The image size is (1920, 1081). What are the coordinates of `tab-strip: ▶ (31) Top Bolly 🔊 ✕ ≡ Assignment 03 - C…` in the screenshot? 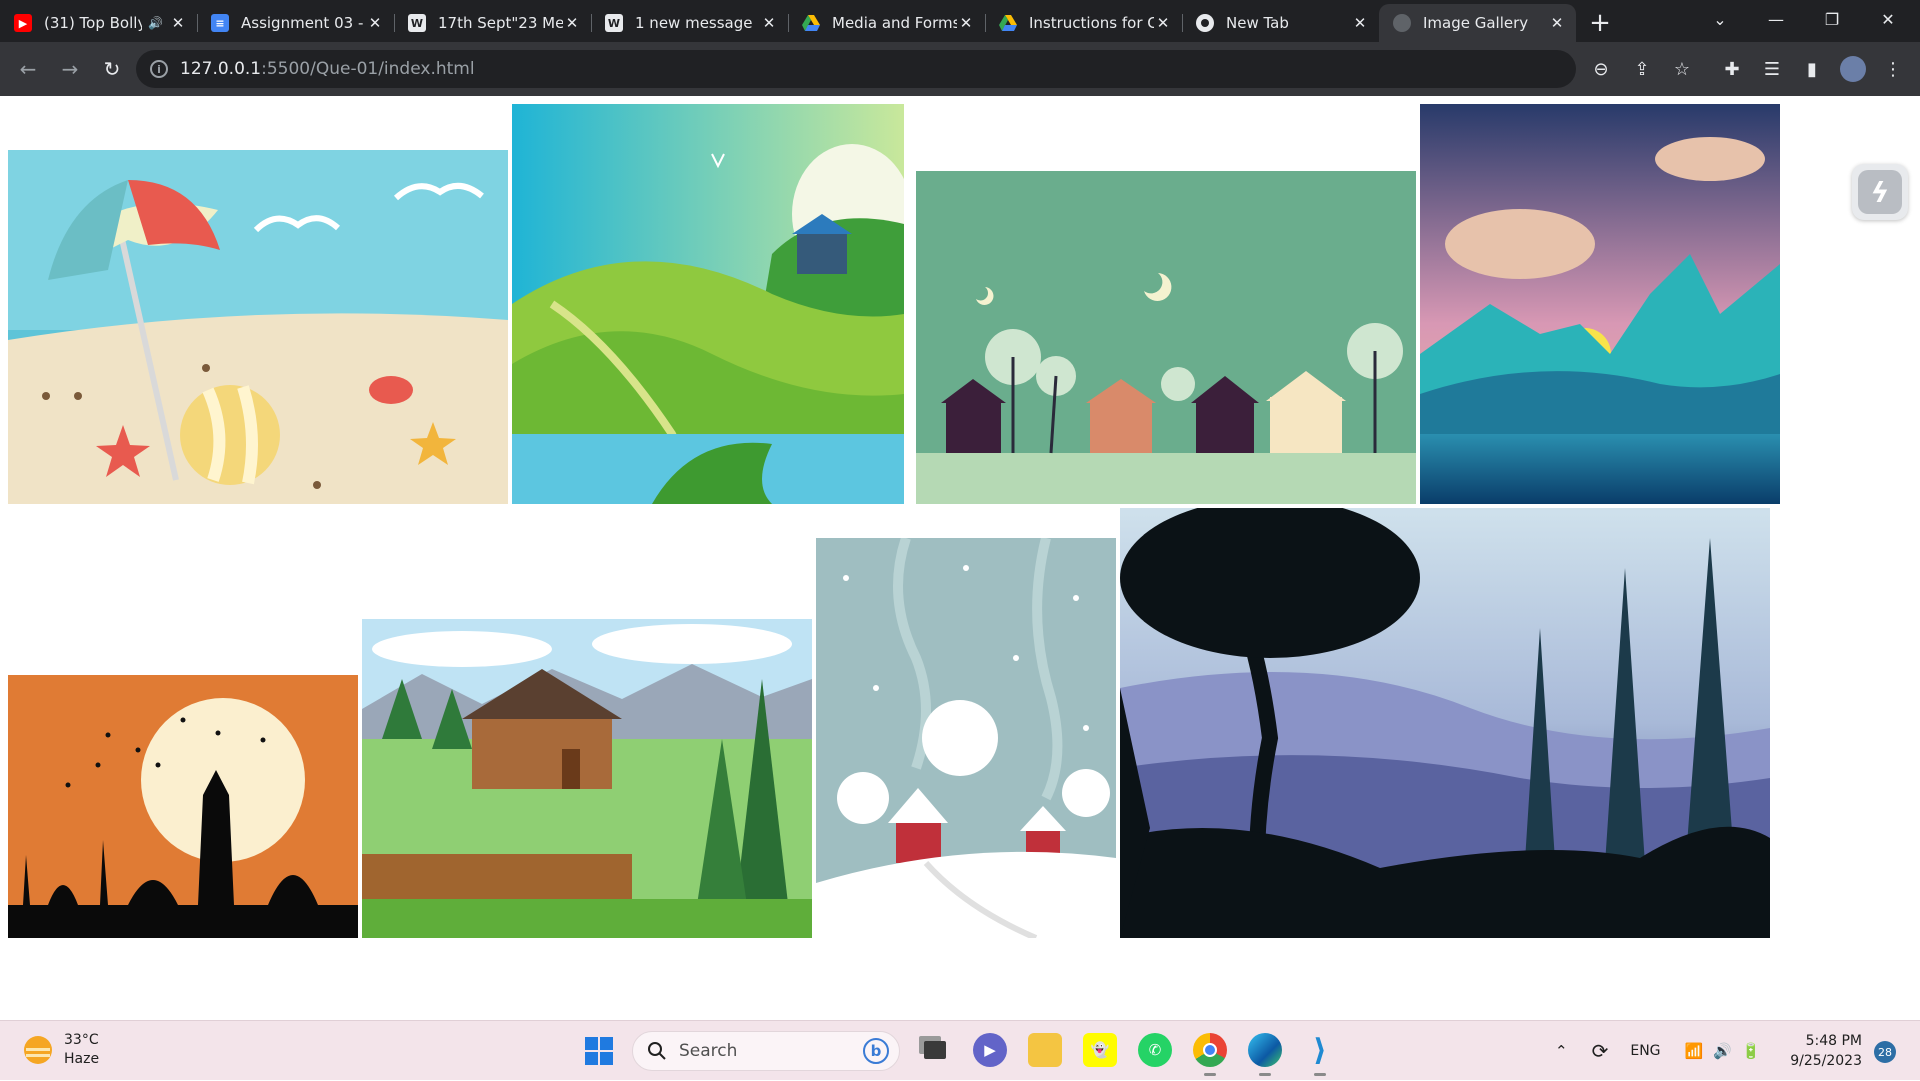 It's located at (960, 21).